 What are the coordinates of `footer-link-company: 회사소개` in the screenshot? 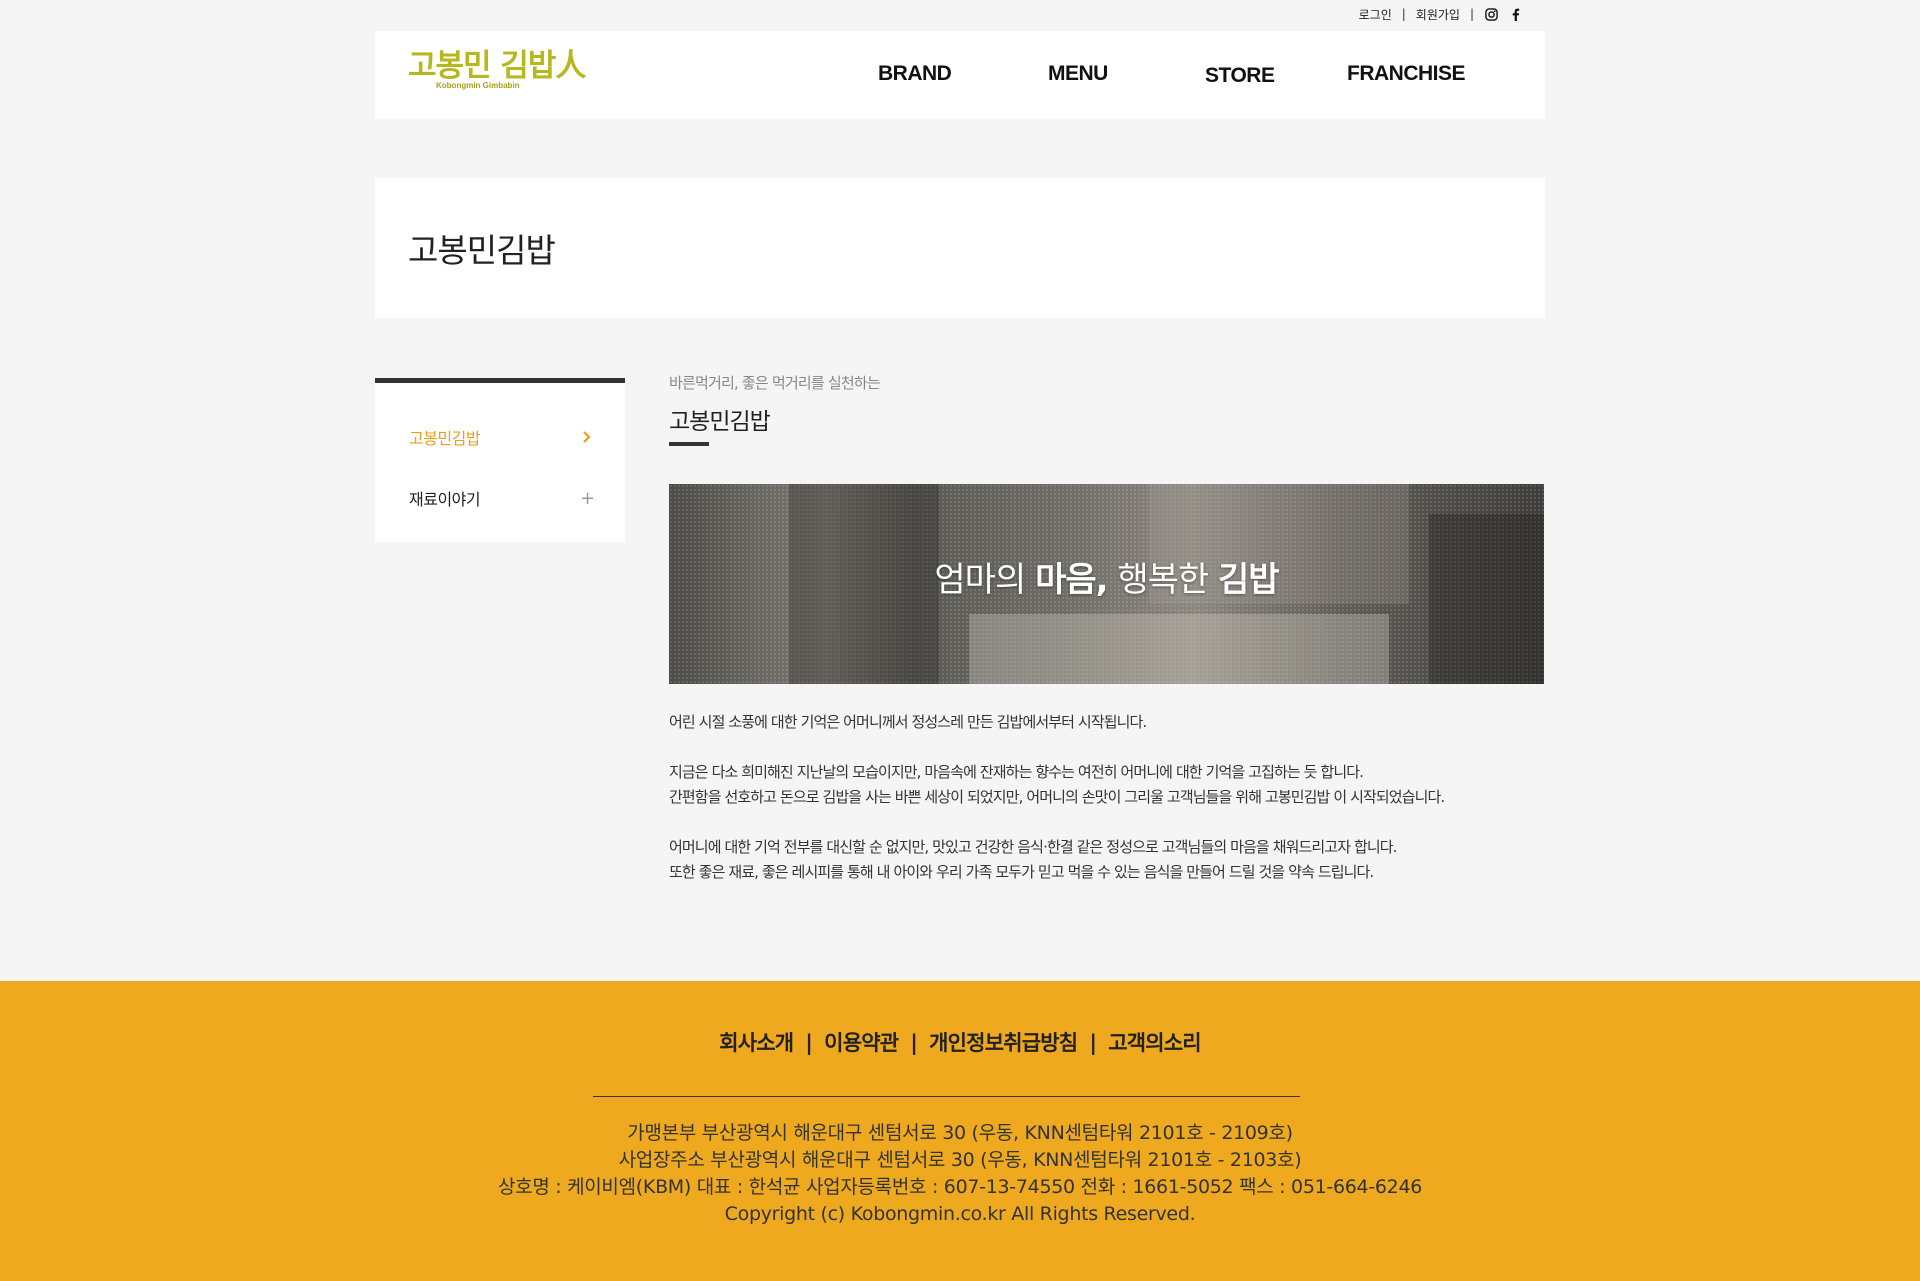 It's located at (756, 1043).